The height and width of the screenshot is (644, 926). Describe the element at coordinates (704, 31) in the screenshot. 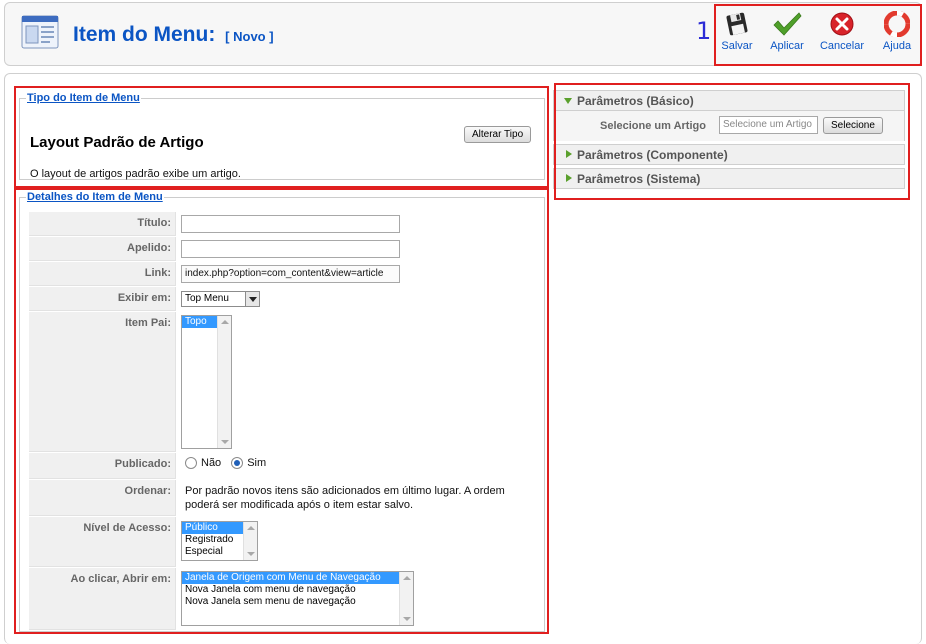

I see `callout-number-1: 1` at that location.